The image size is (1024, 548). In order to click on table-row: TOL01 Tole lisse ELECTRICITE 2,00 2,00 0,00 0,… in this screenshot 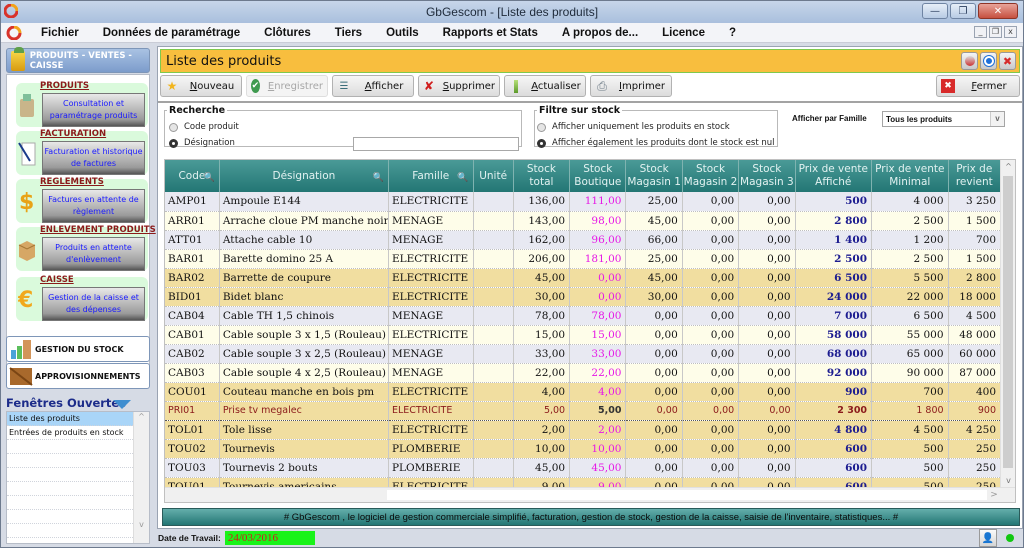, I will do `click(583, 430)`.